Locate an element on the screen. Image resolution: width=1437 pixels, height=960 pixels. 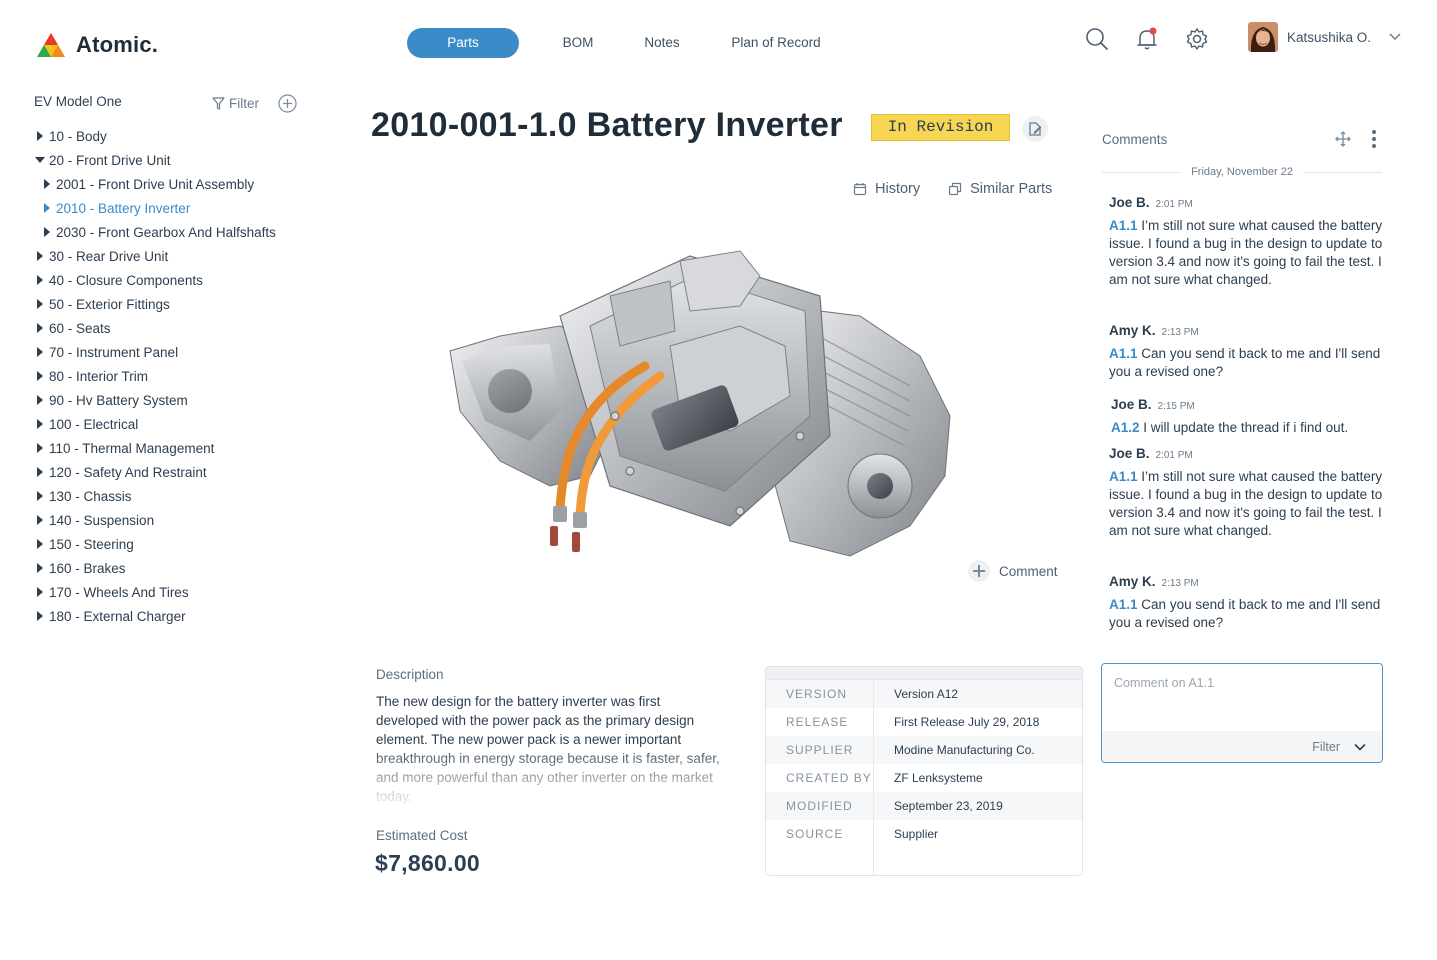
similar-parts-button: Similar Parts is located at coordinates (1000, 189).